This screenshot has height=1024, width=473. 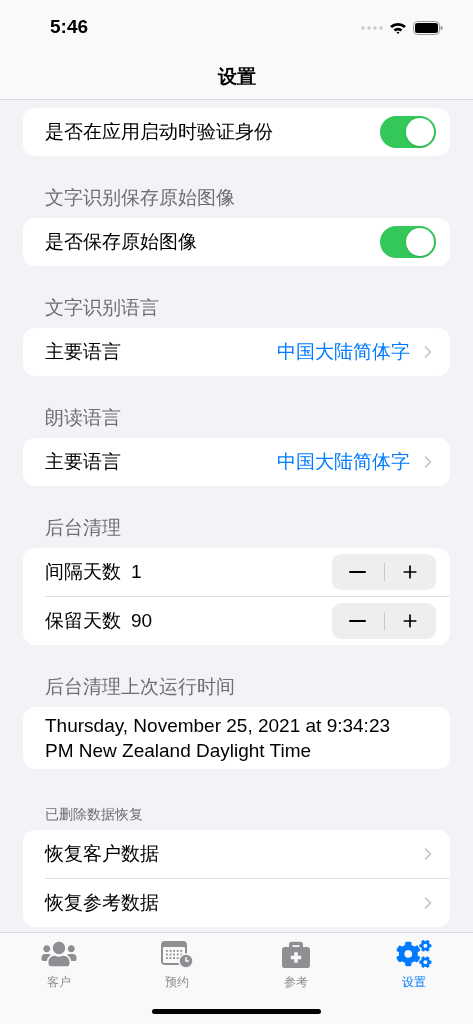 What do you see at coordinates (295, 954) in the screenshot?
I see `medical-kit-icon` at bounding box center [295, 954].